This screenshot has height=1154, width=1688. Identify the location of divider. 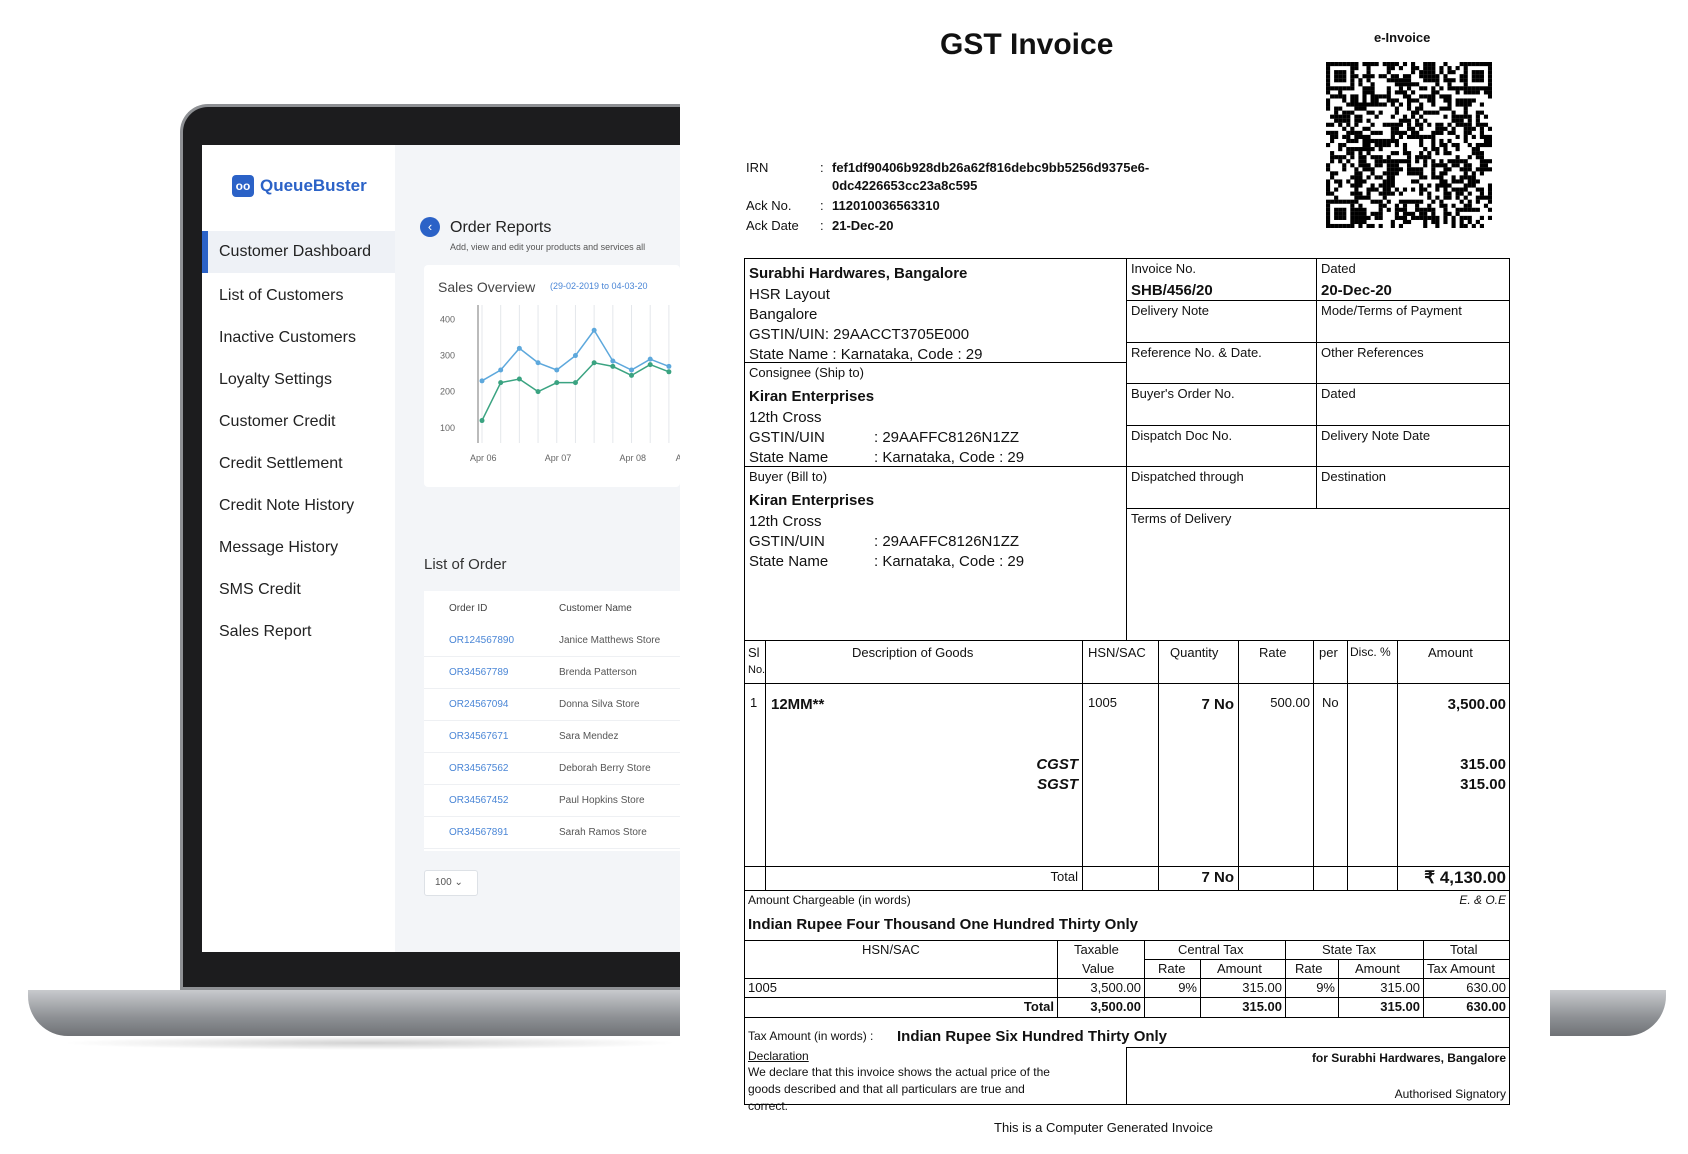
(1126, 449).